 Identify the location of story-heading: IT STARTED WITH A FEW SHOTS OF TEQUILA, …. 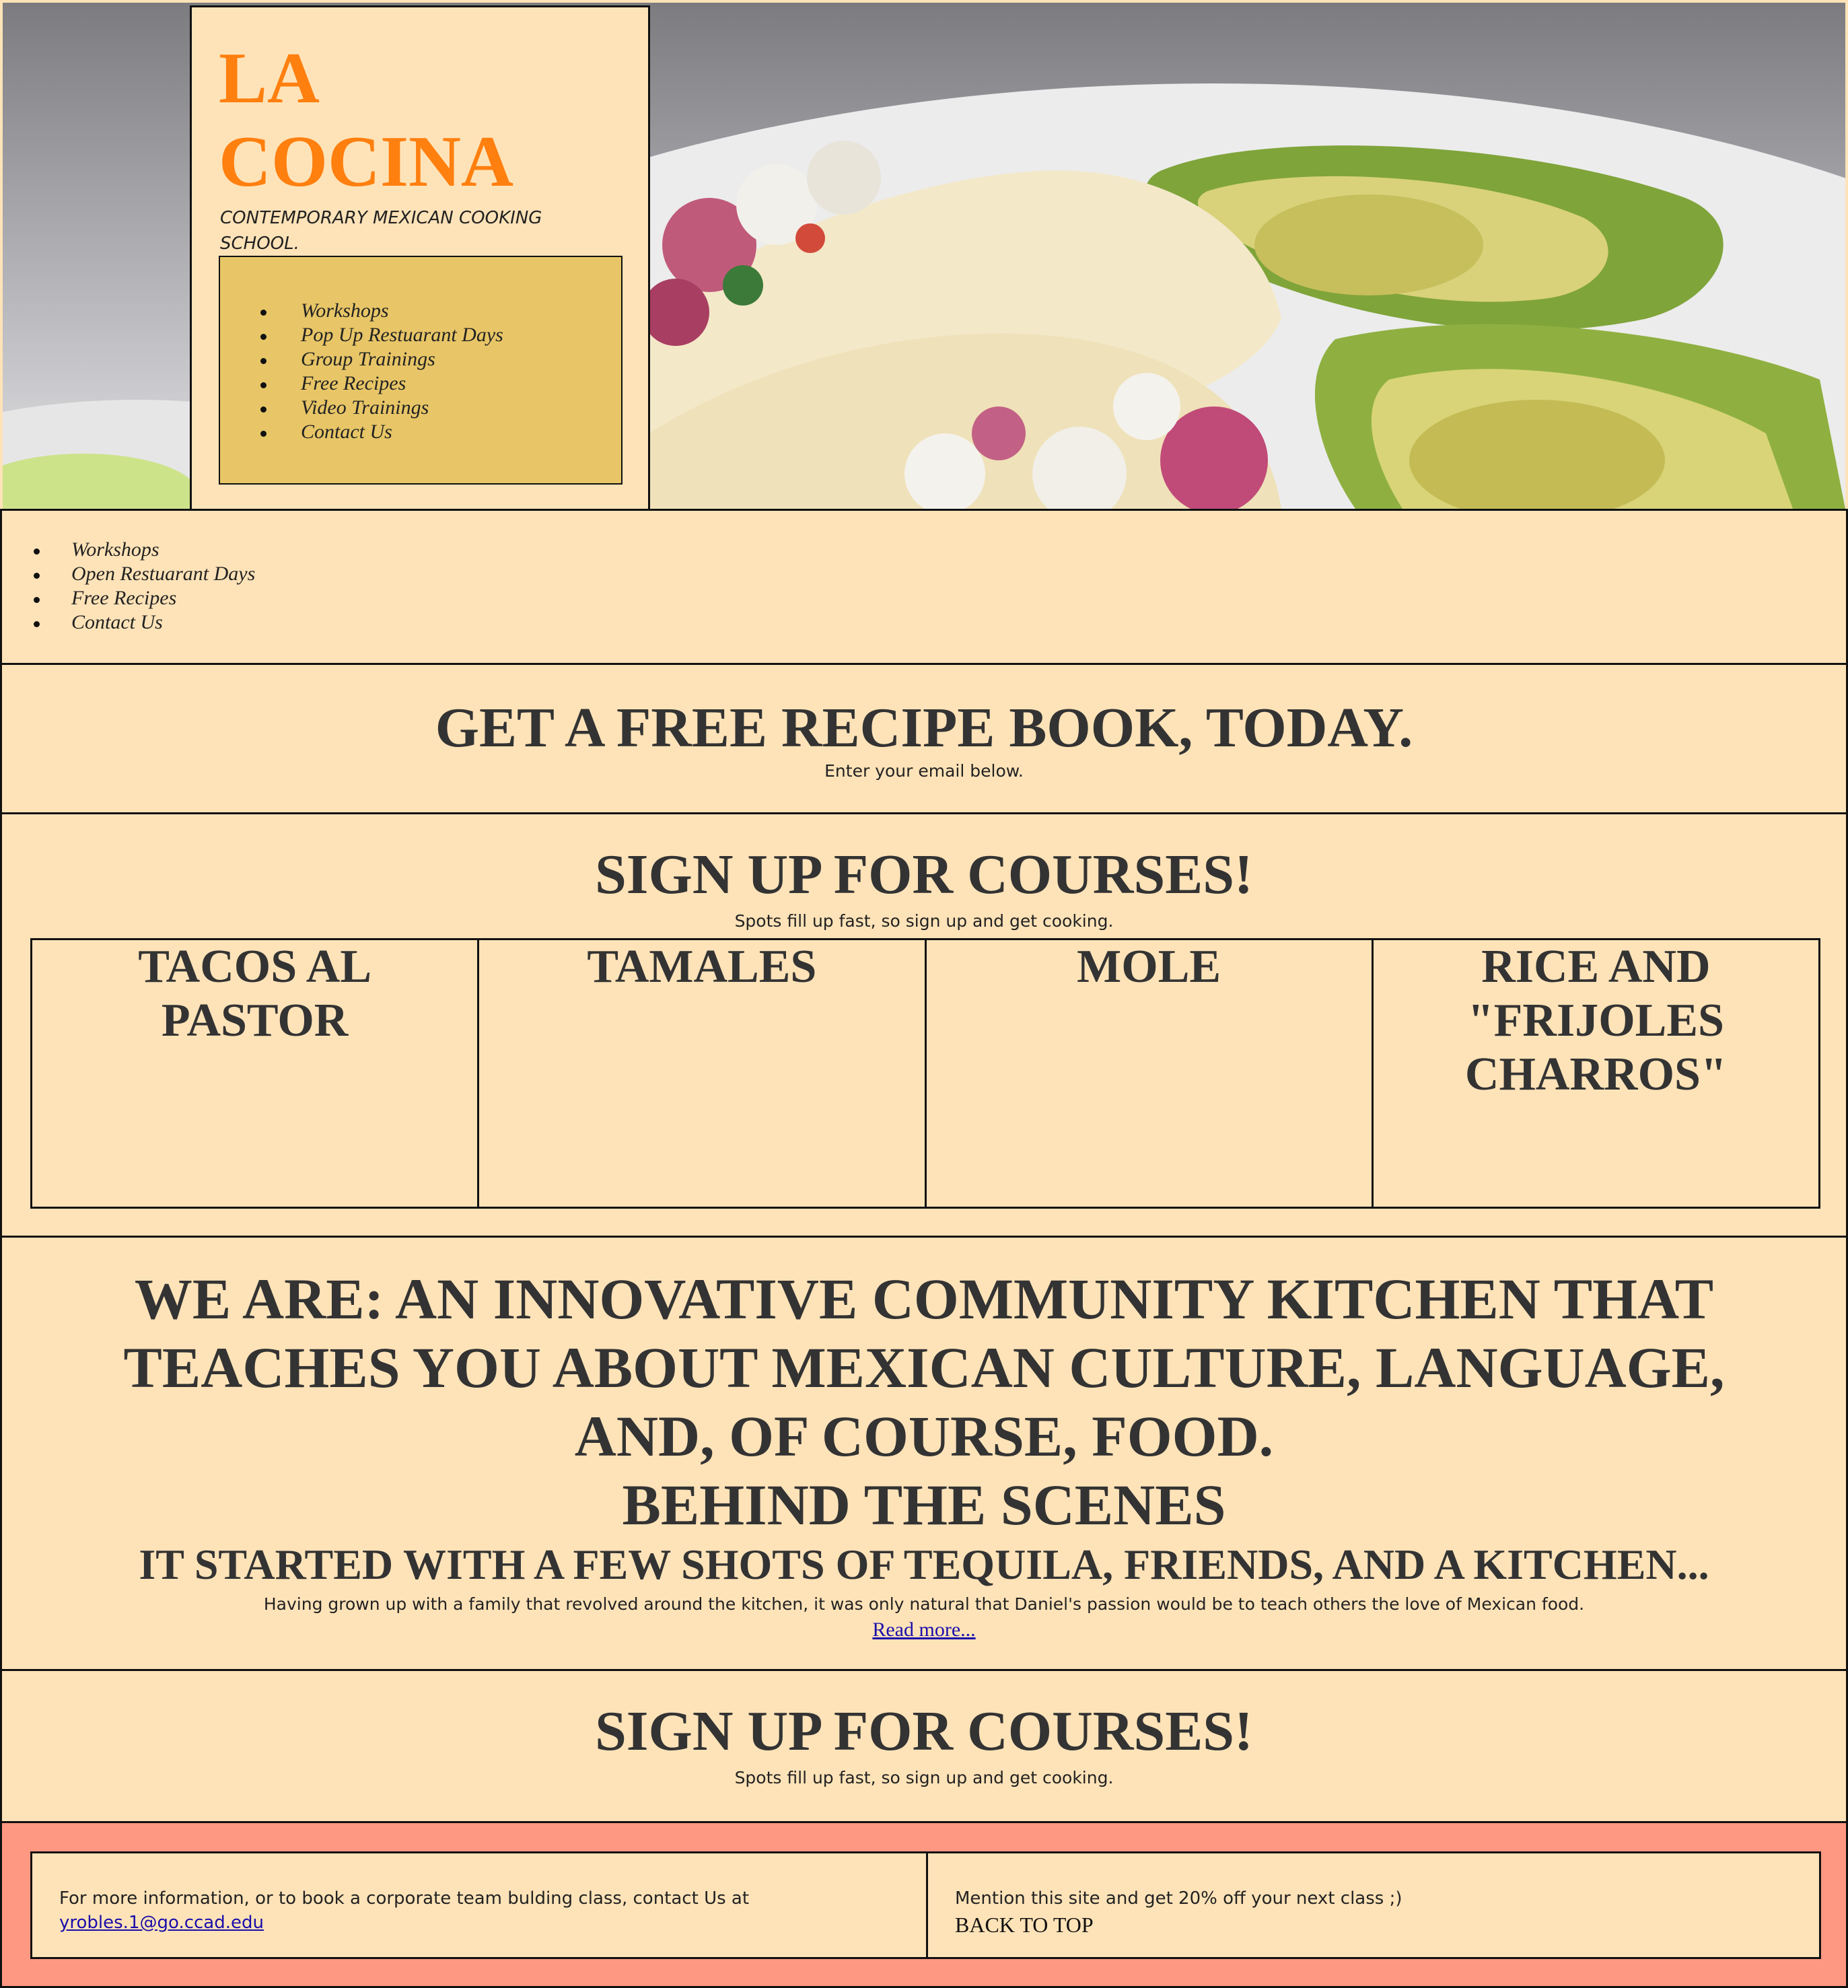
(924, 1564).